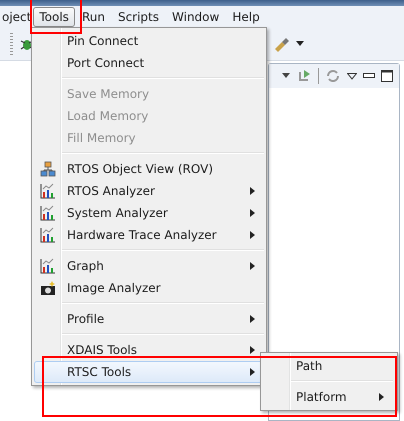  What do you see at coordinates (150, 169) in the screenshot?
I see `menu-item: RTOS Object View (ROV)` at bounding box center [150, 169].